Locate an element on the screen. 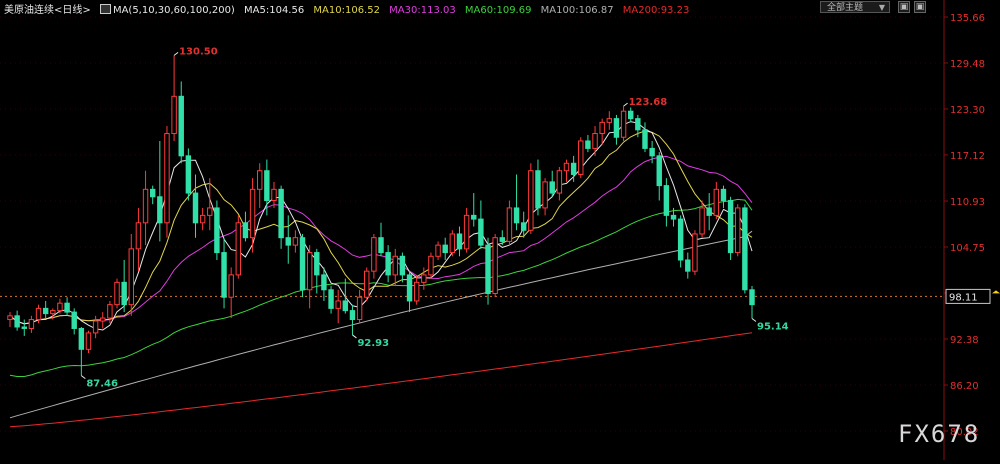 This screenshot has width=1000, height=464. low-price-label: 87.46 is located at coordinates (102, 384).